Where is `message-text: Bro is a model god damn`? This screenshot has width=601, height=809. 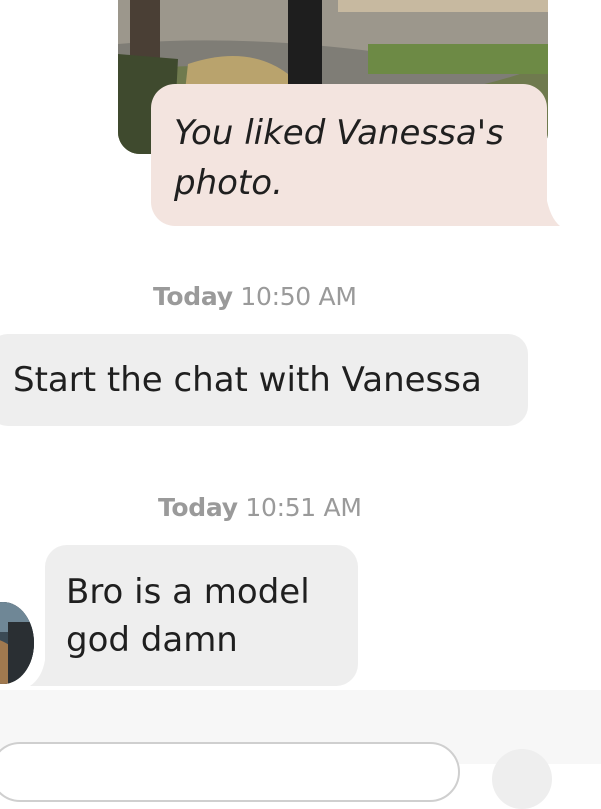 message-text: Bro is a model god damn is located at coordinates (188, 616).